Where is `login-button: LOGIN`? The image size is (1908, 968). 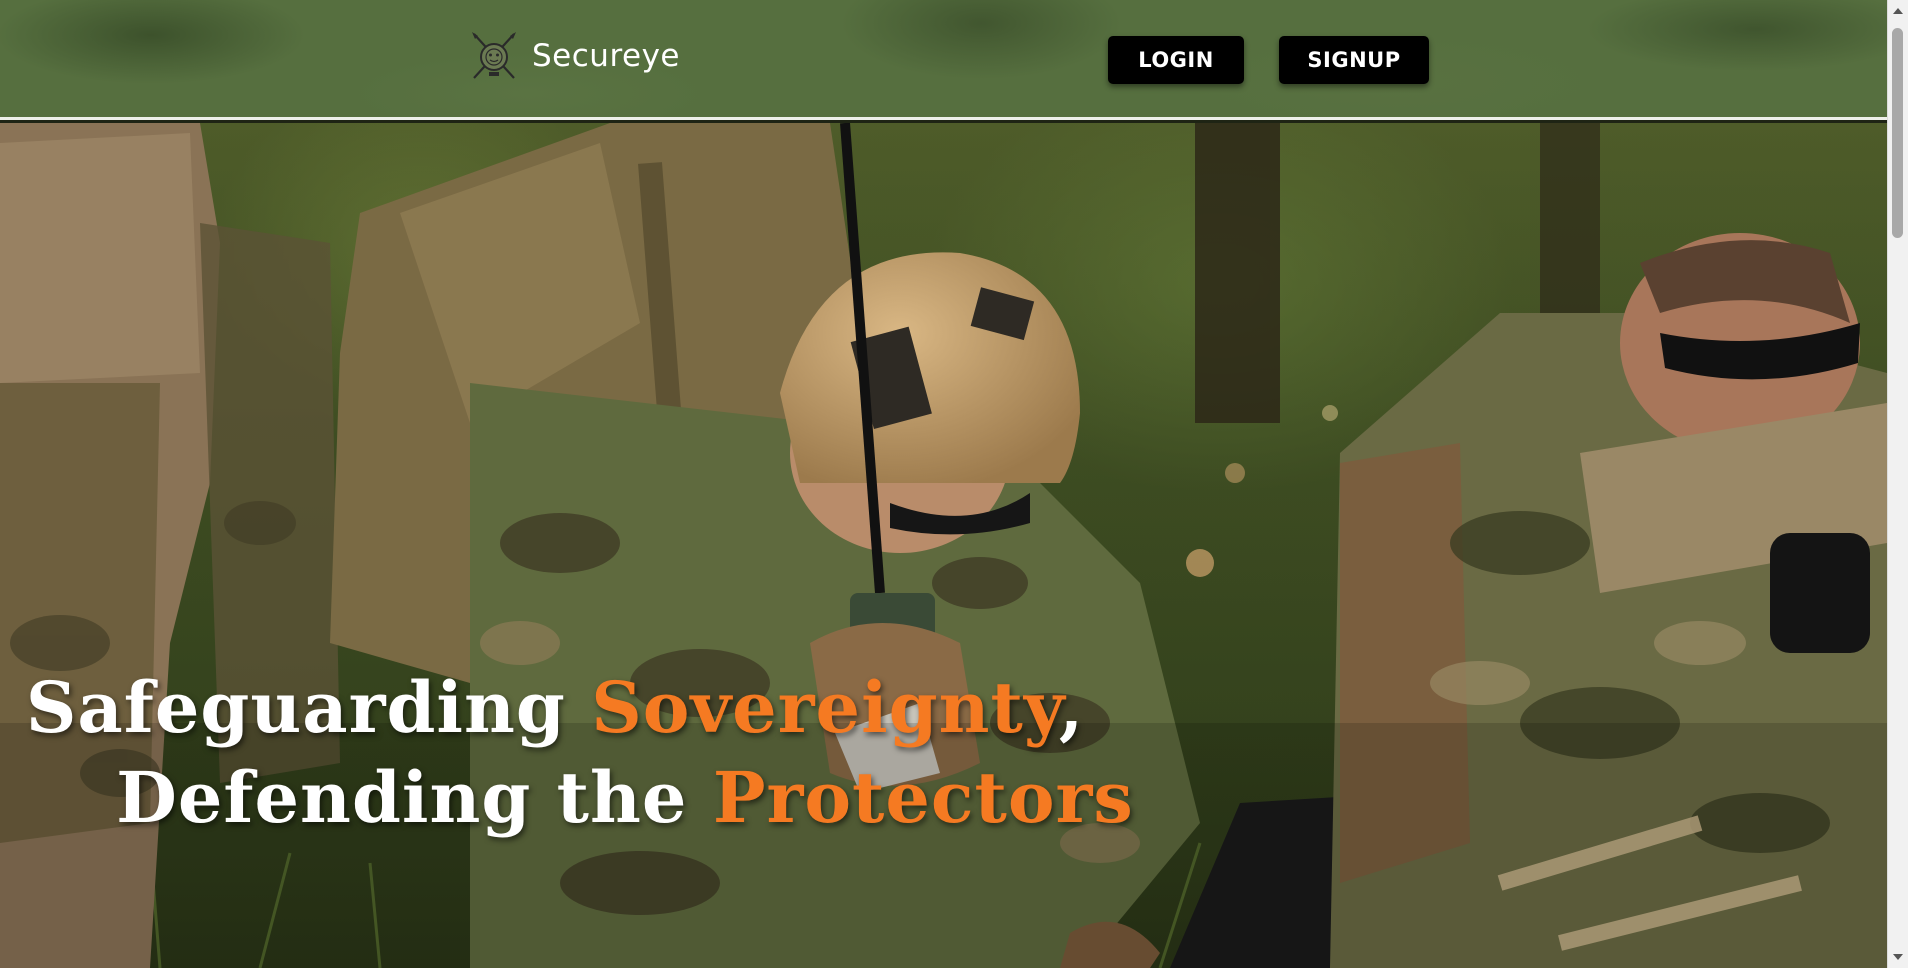 login-button: LOGIN is located at coordinates (1176, 60).